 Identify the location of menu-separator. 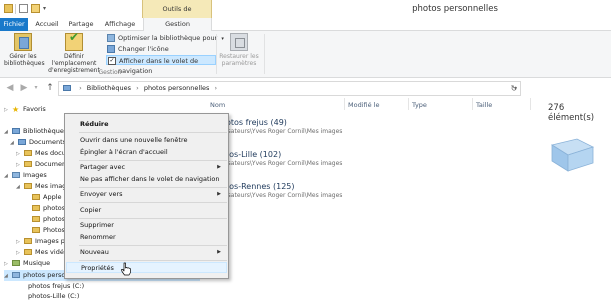
(153, 218).